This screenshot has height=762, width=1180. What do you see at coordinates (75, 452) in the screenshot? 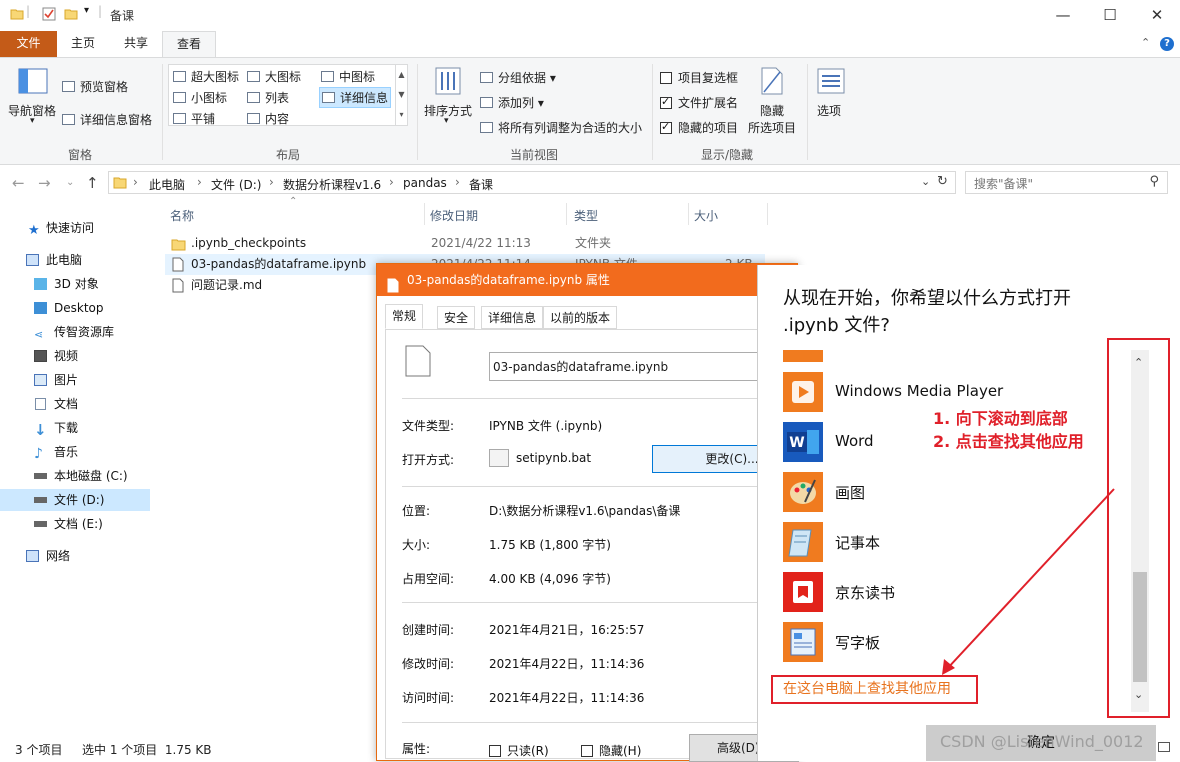
I see `nav-item-music: ♪ 音乐` at bounding box center [75, 452].